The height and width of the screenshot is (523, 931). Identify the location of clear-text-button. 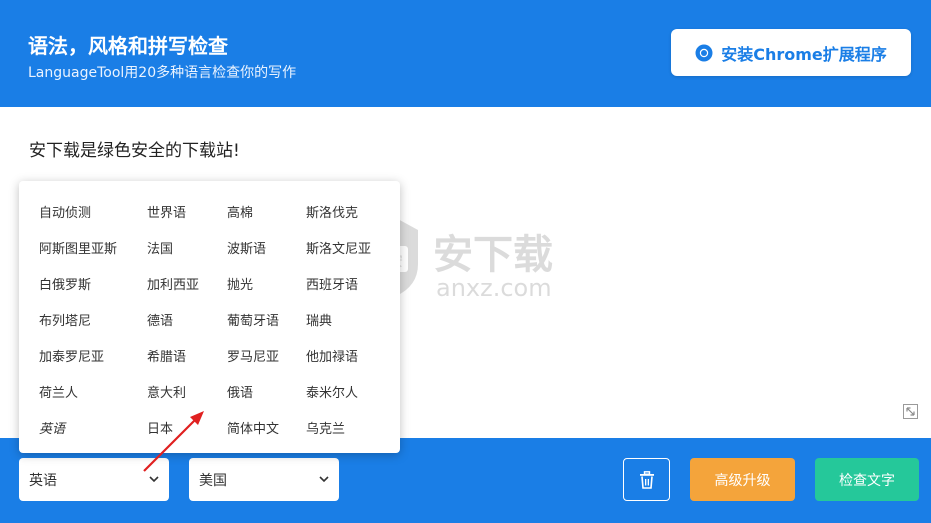
(646, 479).